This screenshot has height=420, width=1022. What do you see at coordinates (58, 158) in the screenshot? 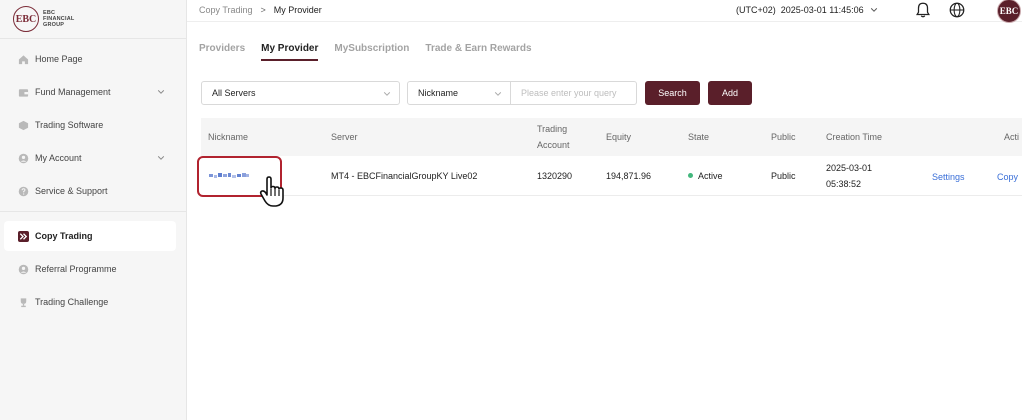
I see `sidebar-item-label: My Account` at bounding box center [58, 158].